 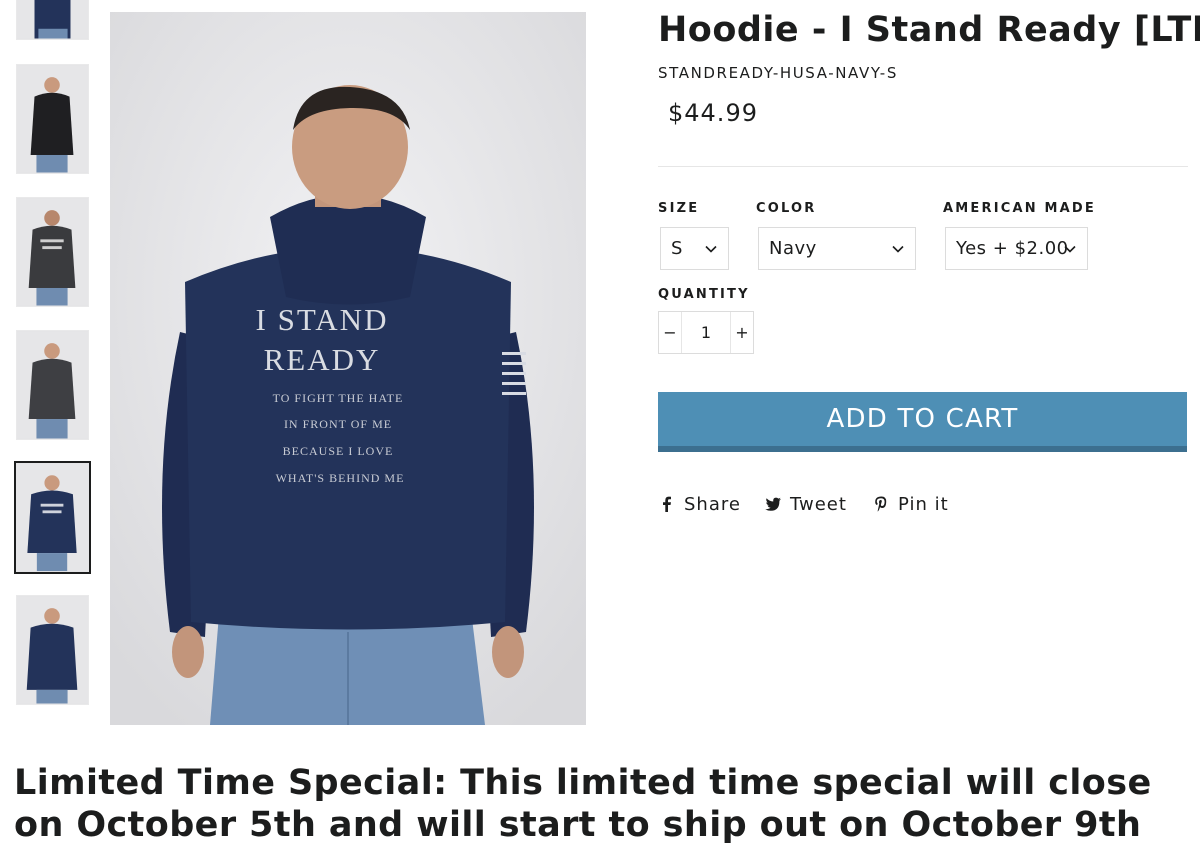 What do you see at coordinates (677, 248) in the screenshot?
I see `size-select-value: S` at bounding box center [677, 248].